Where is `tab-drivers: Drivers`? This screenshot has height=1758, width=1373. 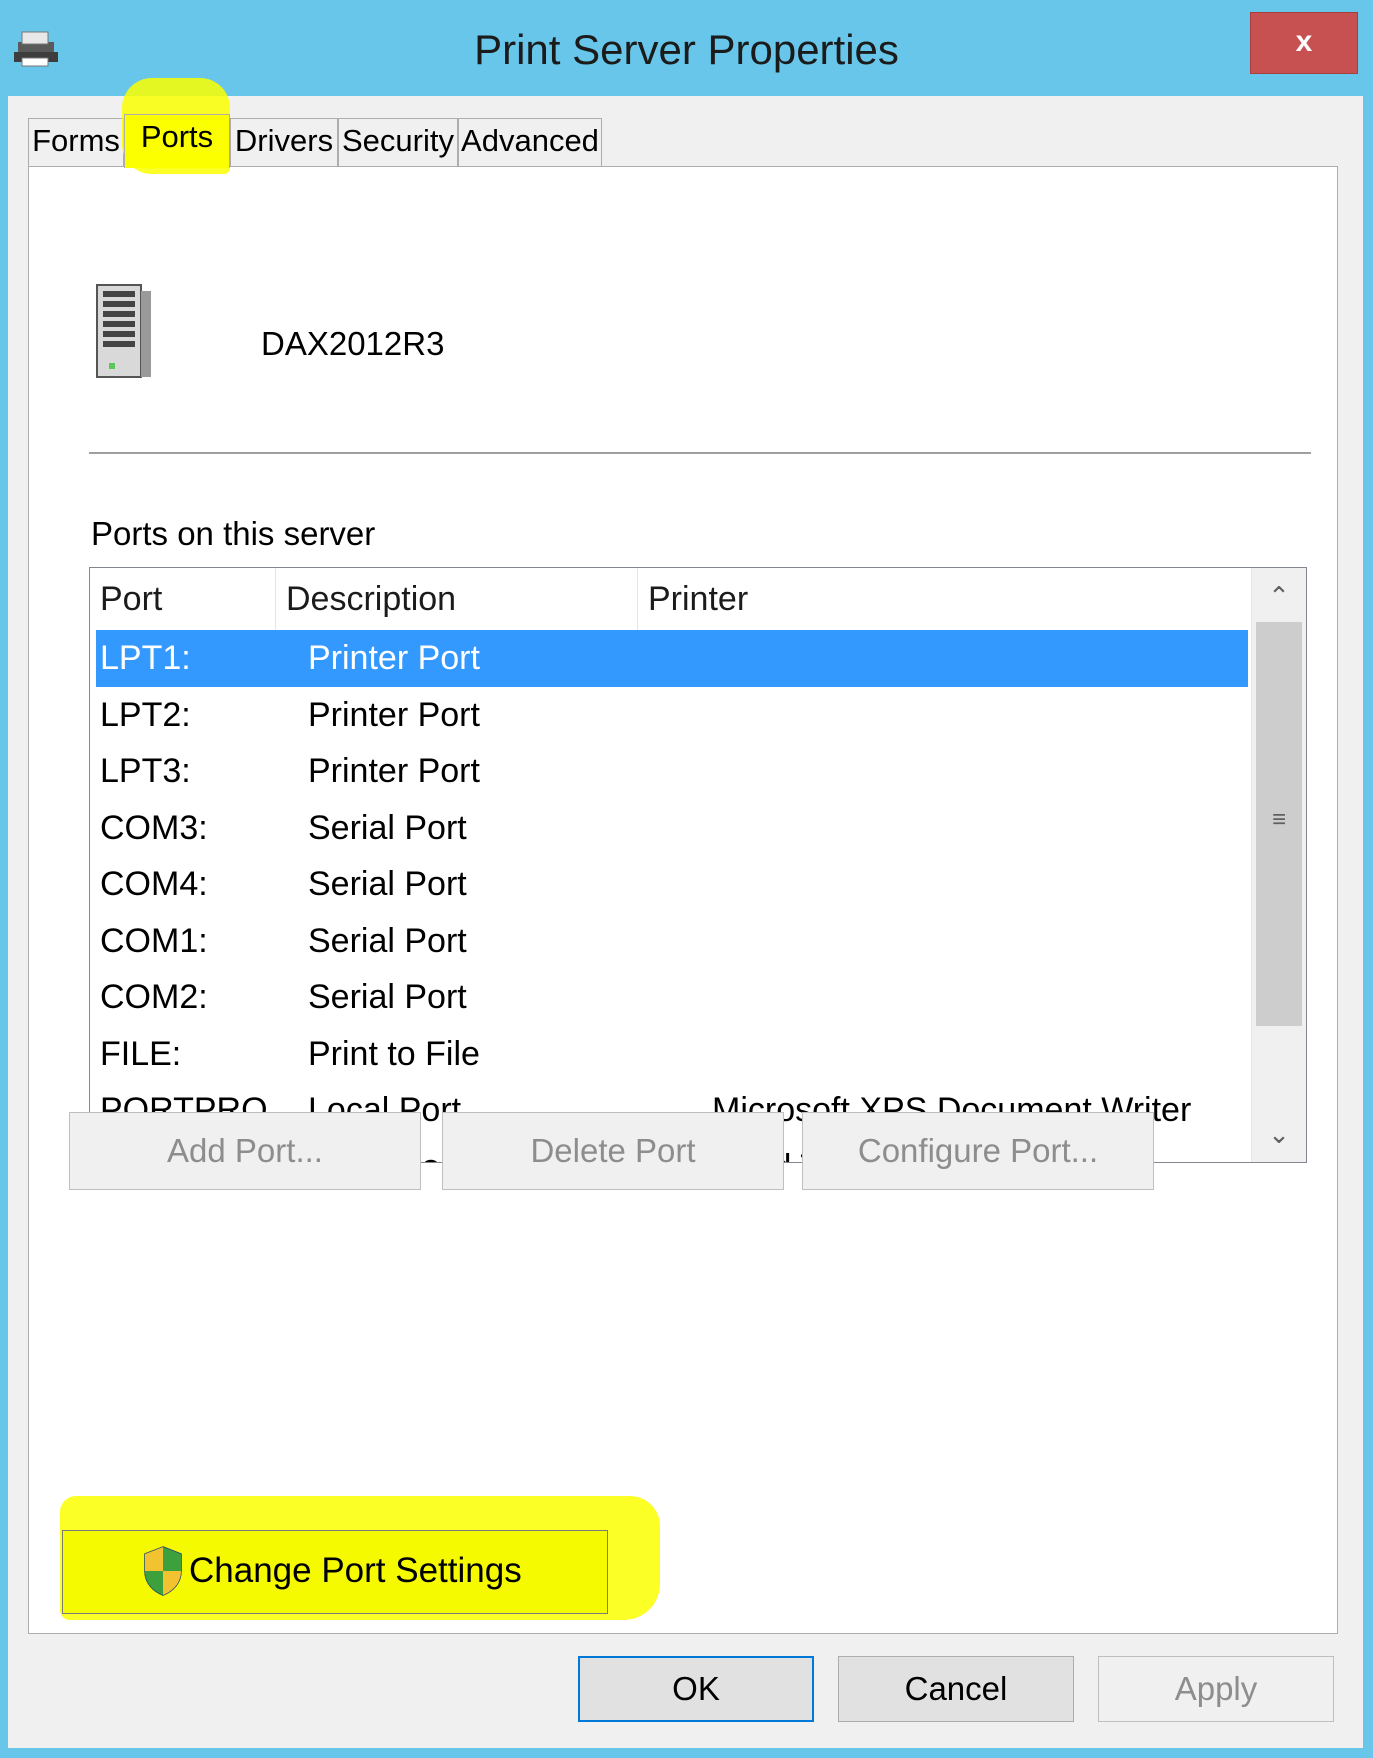 tab-drivers: Drivers is located at coordinates (284, 142).